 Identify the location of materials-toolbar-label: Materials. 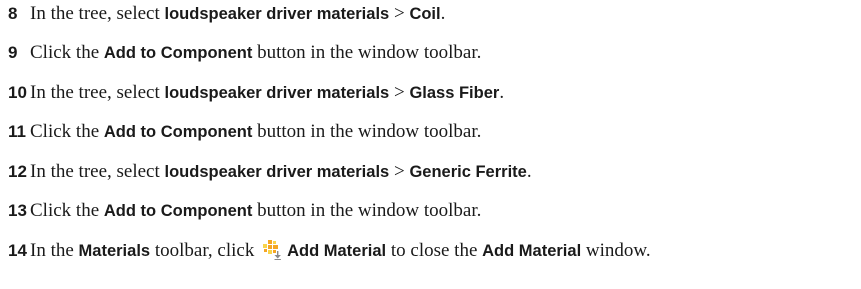
(114, 251).